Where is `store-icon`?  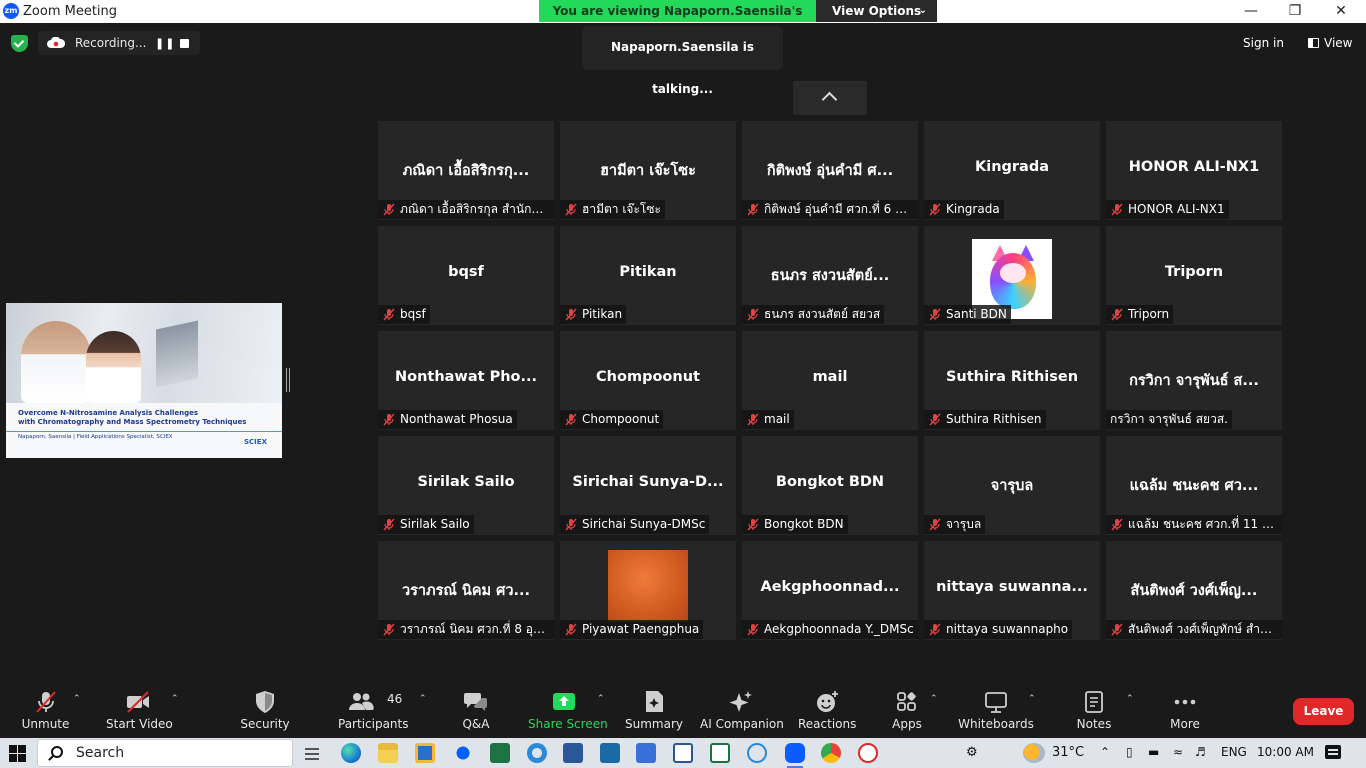
store-icon is located at coordinates (425, 753).